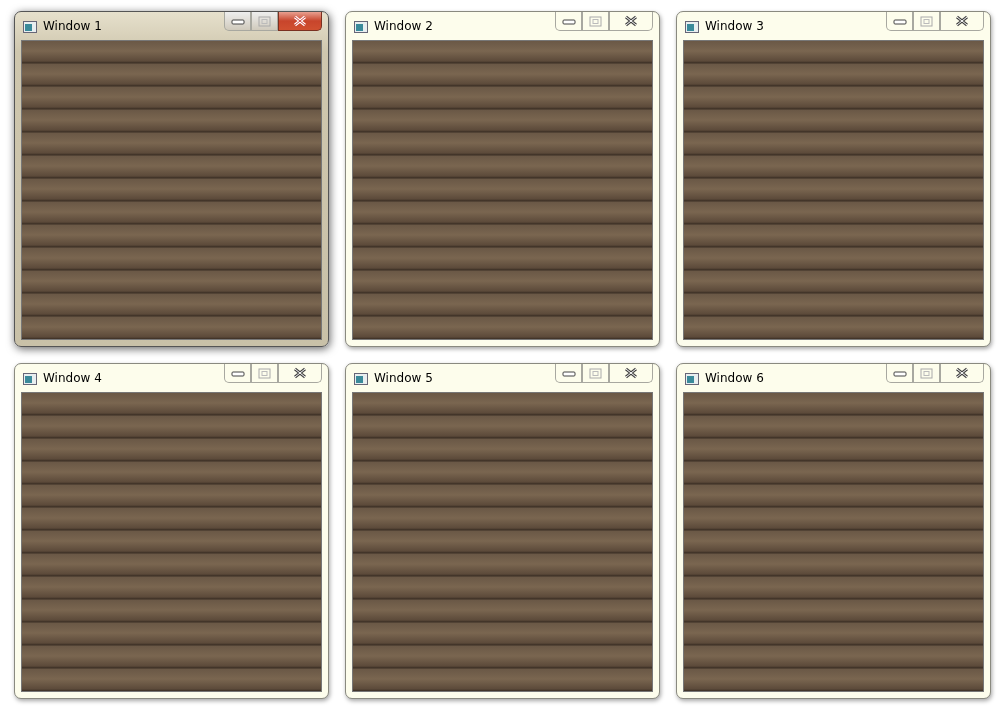 Image resolution: width=1001 pixels, height=710 pixels. Describe the element at coordinates (73, 378) in the screenshot. I see `window-title: Window 4` at that location.